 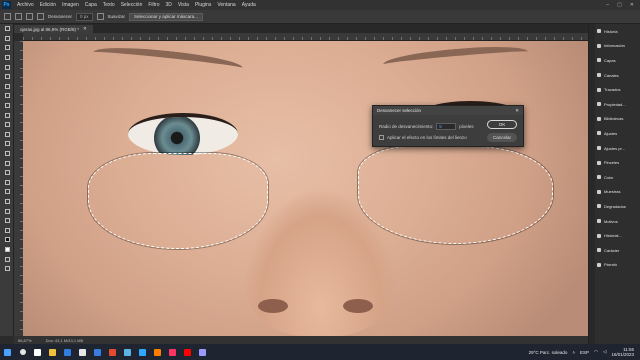 I want to click on type-tool-icon, so click(x=7, y=183).